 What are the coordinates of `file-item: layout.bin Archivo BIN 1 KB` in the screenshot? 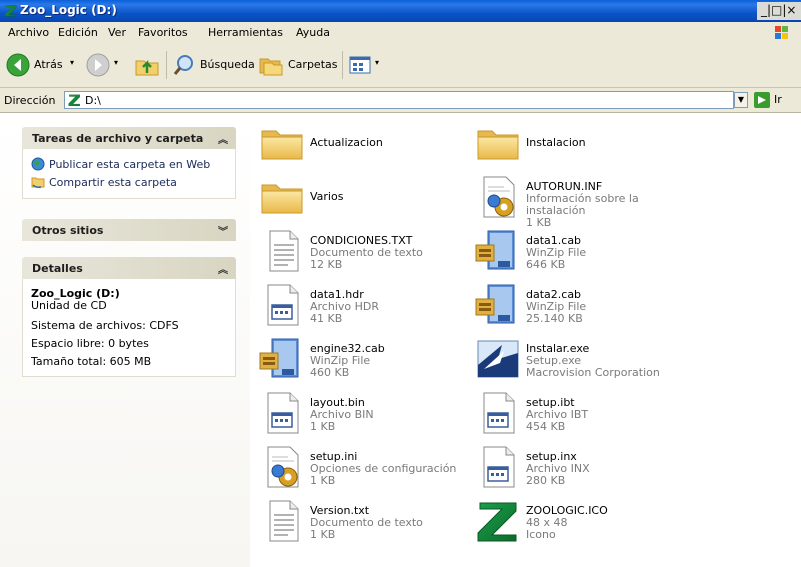 It's located at (368, 414).